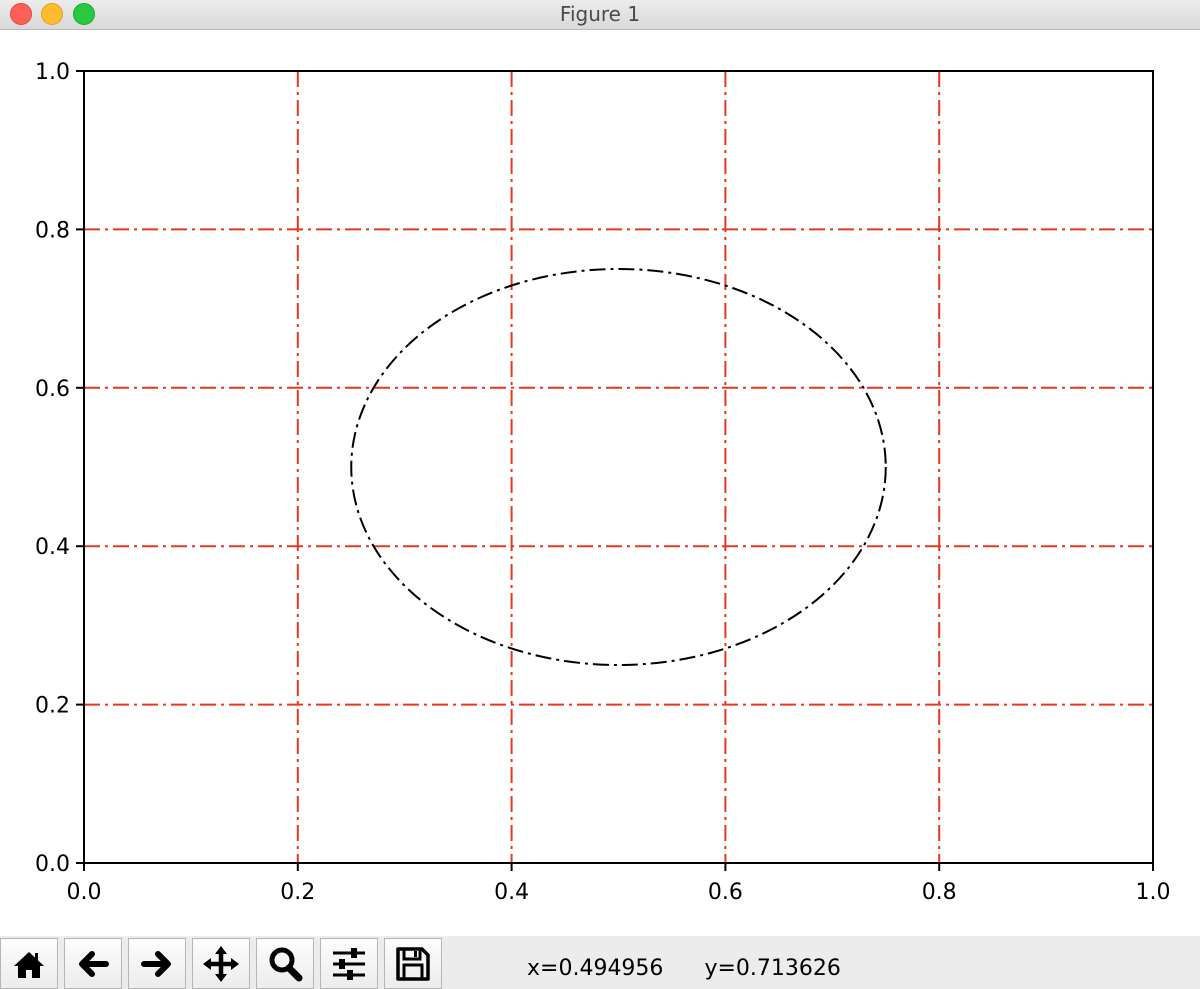  What do you see at coordinates (1153, 892) in the screenshot?
I see `x-tick-label: 1.0` at bounding box center [1153, 892].